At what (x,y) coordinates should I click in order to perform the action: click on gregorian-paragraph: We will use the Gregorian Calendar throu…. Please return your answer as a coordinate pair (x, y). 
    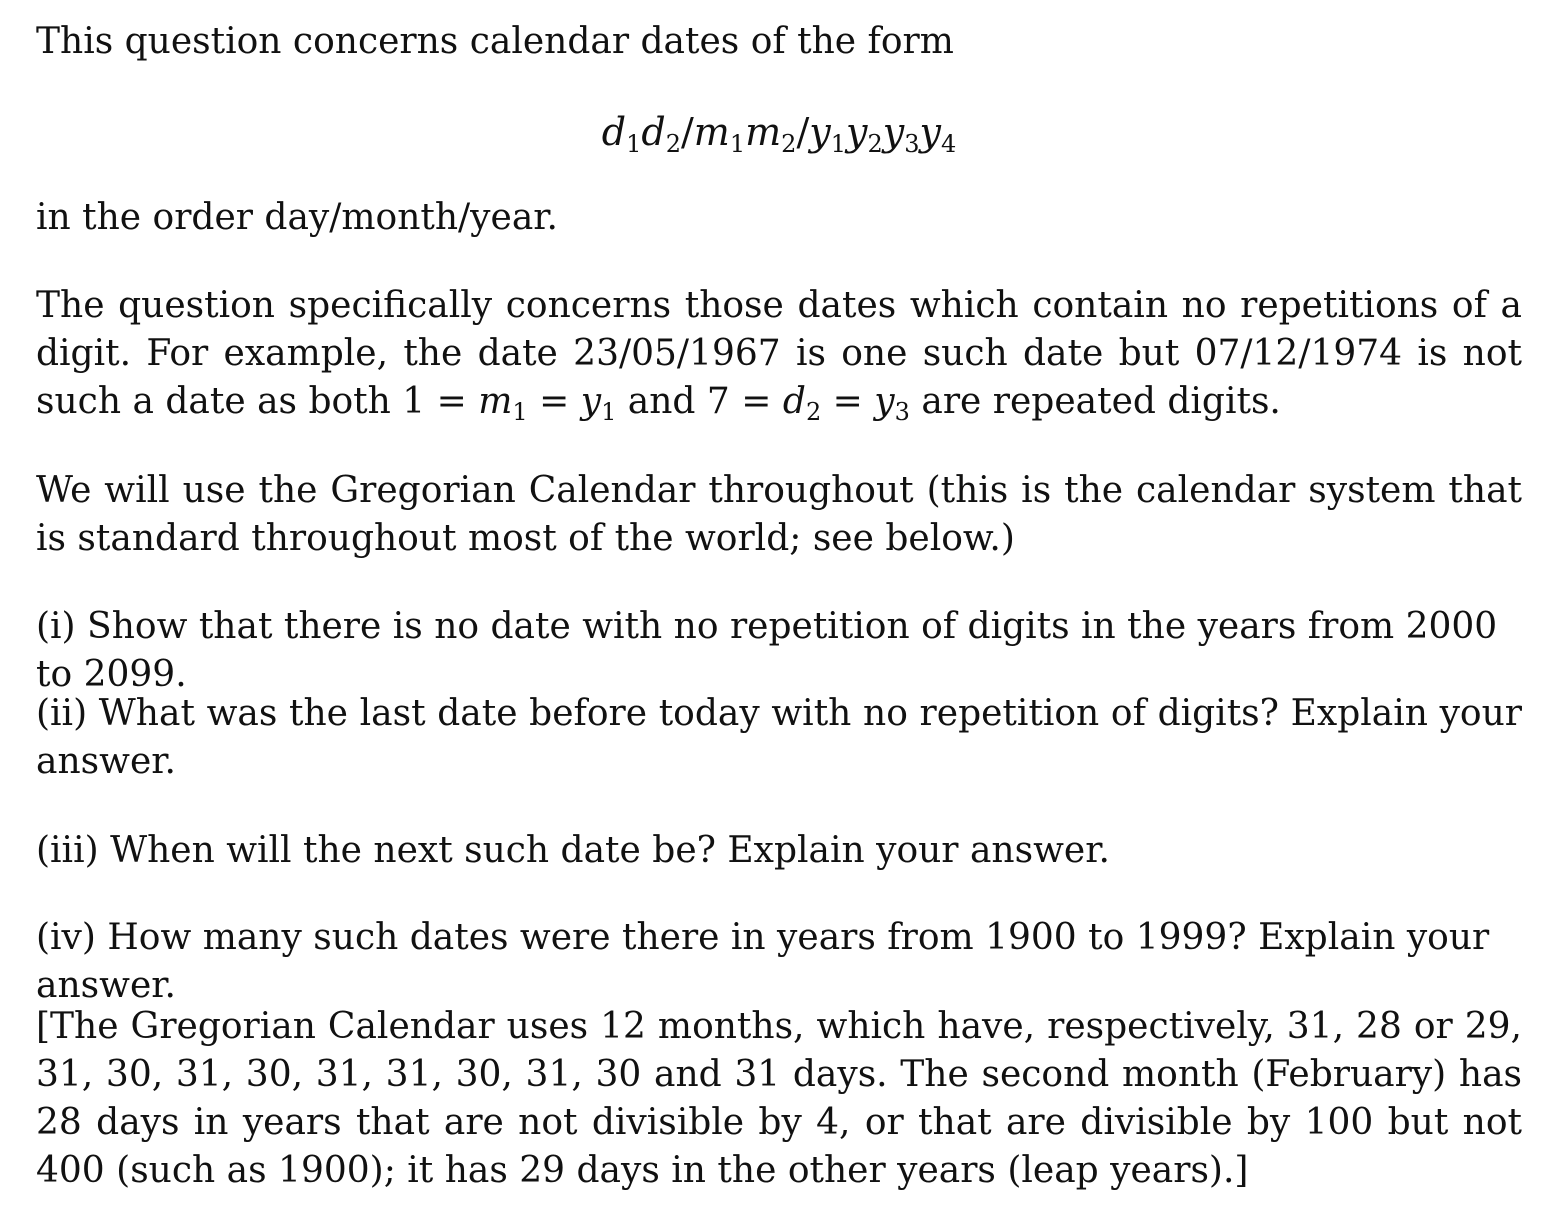
    Looking at the image, I should click on (779, 514).